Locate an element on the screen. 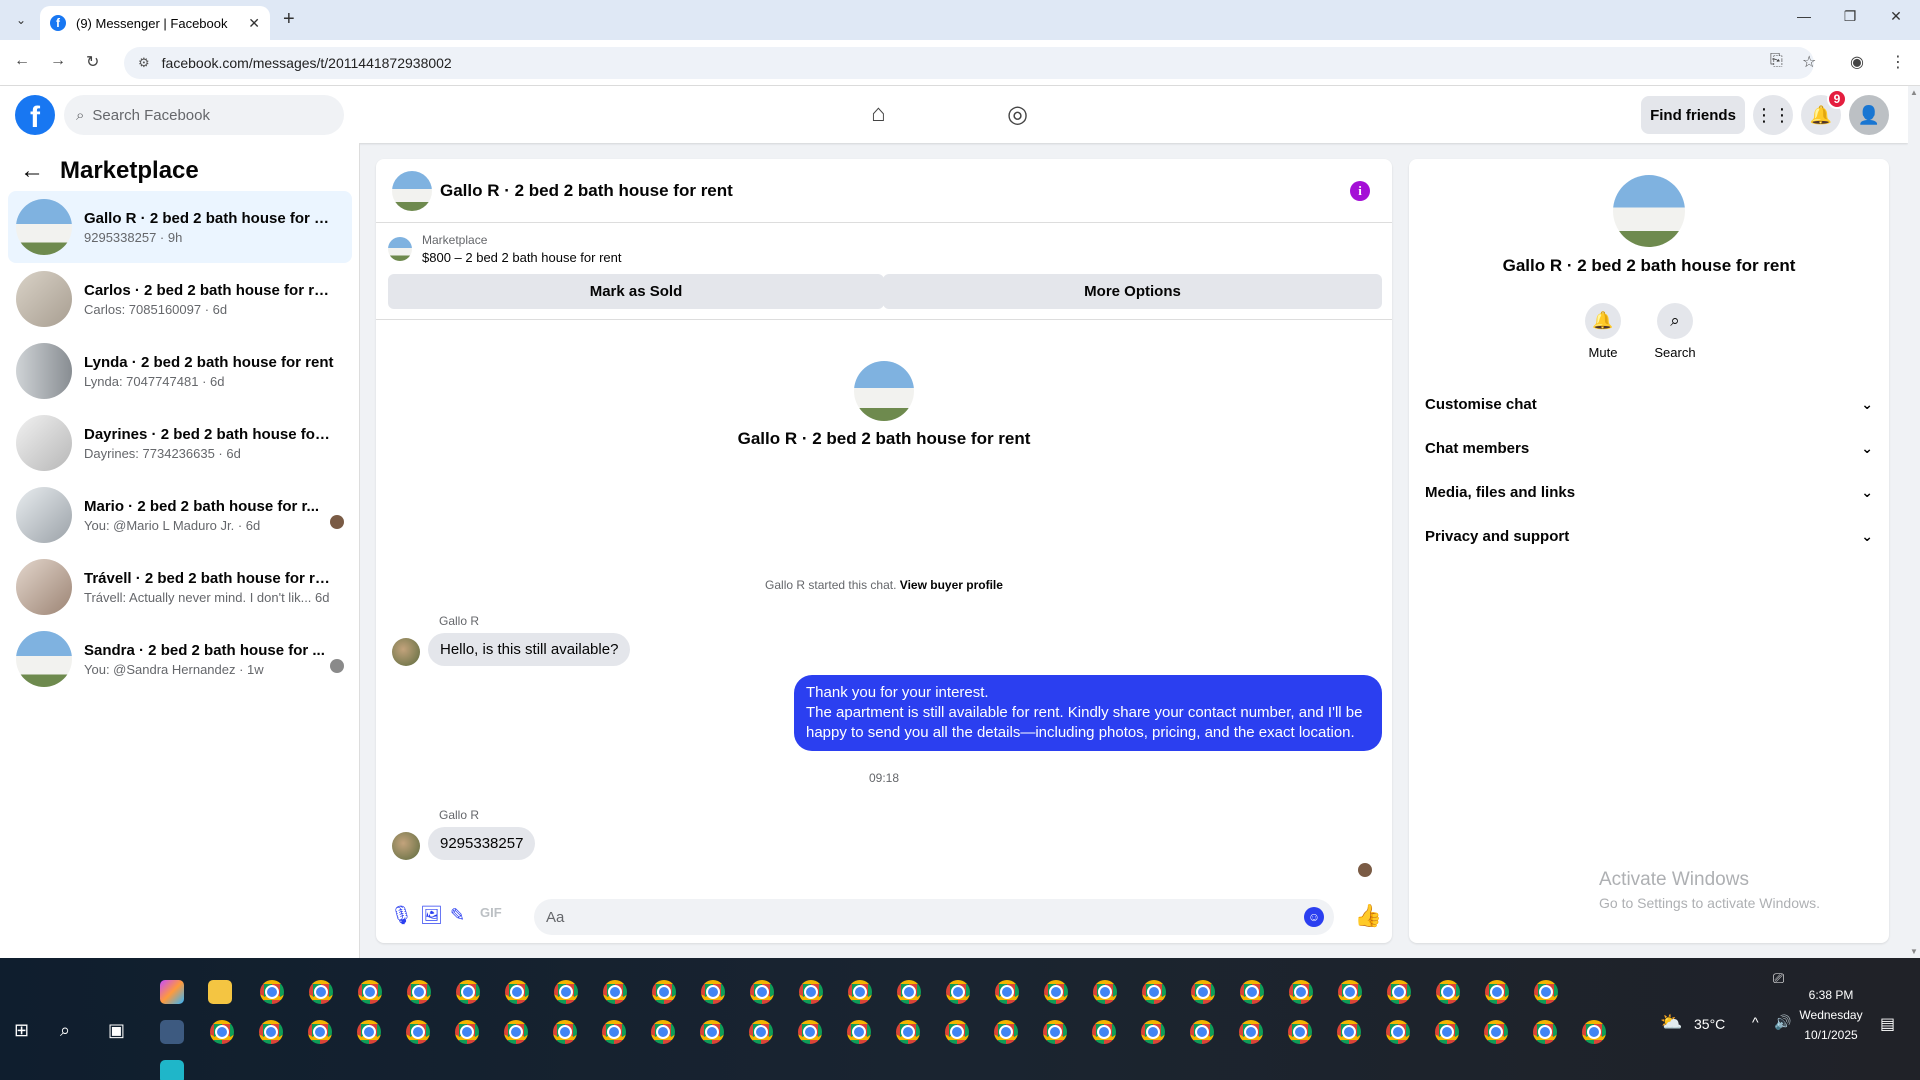  account-avatar: 👤 is located at coordinates (1869, 115).